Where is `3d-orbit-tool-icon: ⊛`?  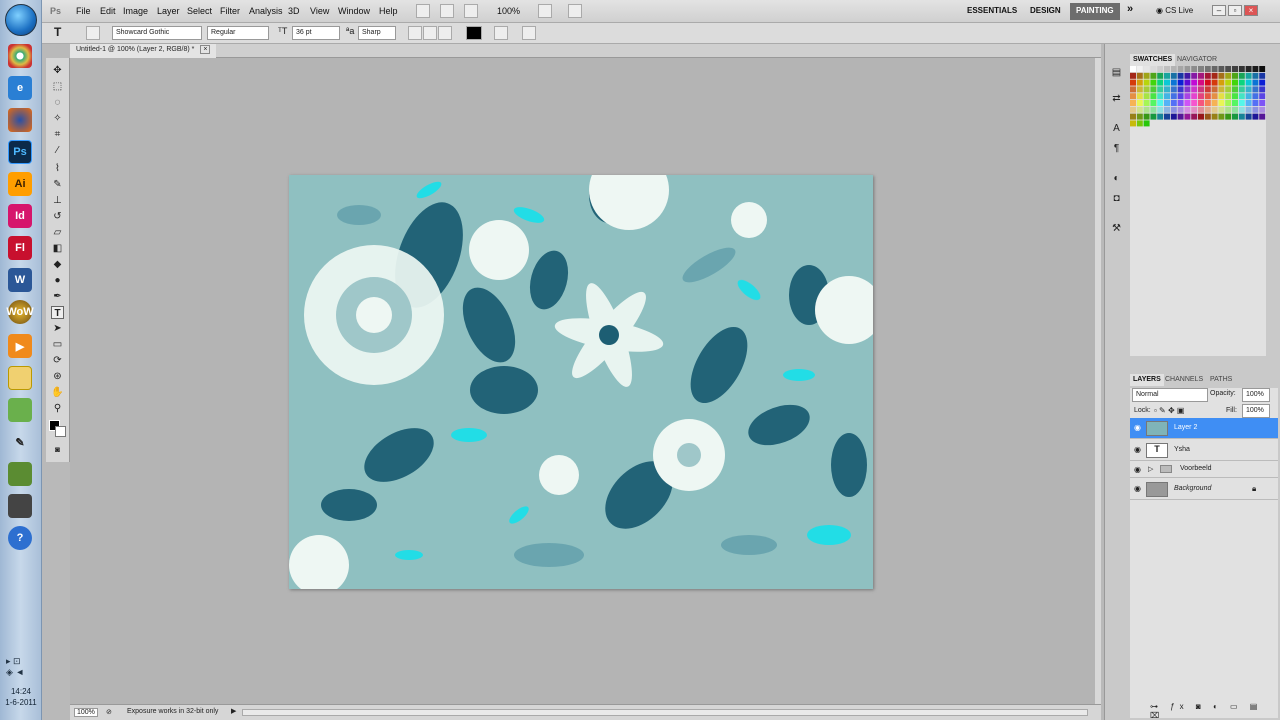 3d-orbit-tool-icon: ⊛ is located at coordinates (57, 376).